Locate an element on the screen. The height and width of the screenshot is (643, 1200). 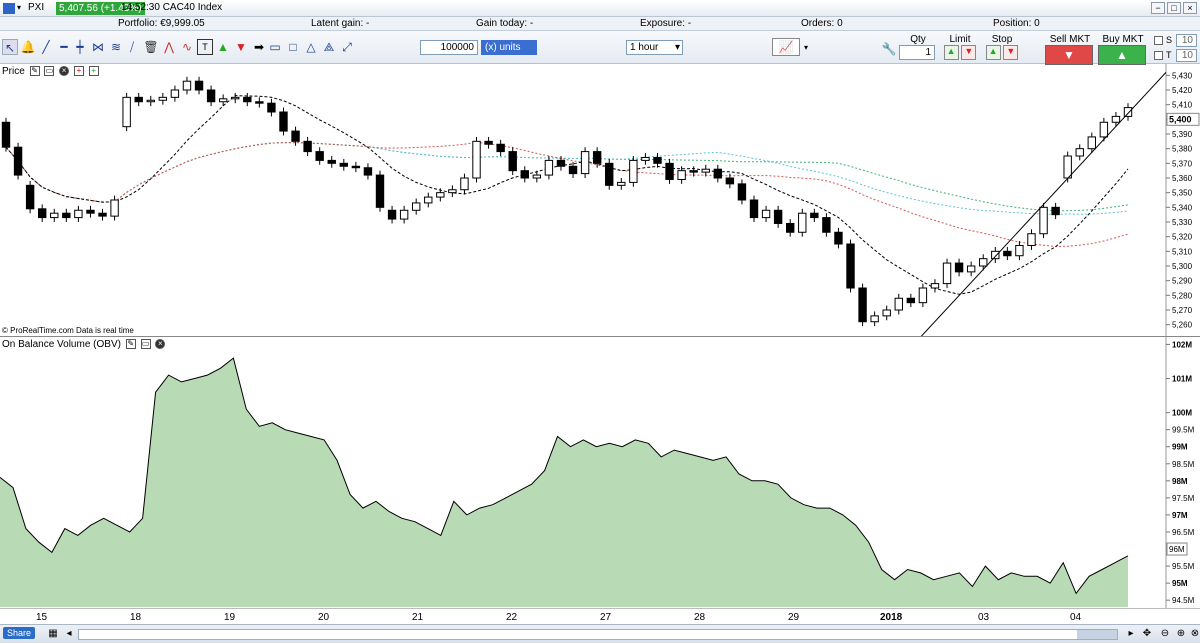
obv-tick-label: 99.5M is located at coordinates (1183, 430).